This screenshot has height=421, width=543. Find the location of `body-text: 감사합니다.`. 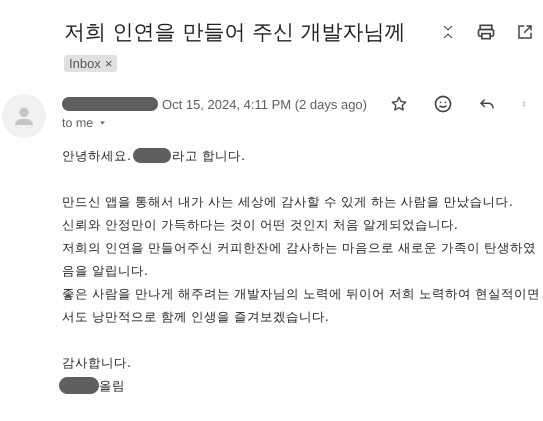

body-text: 감사합니다. is located at coordinates (97, 363).